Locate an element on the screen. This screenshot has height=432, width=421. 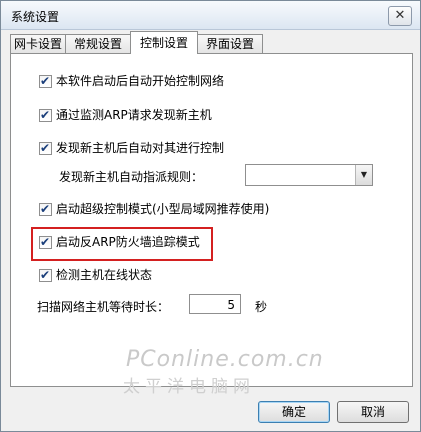
auto-rule-label: 发现新主机自动指派规则： is located at coordinates (131, 177).